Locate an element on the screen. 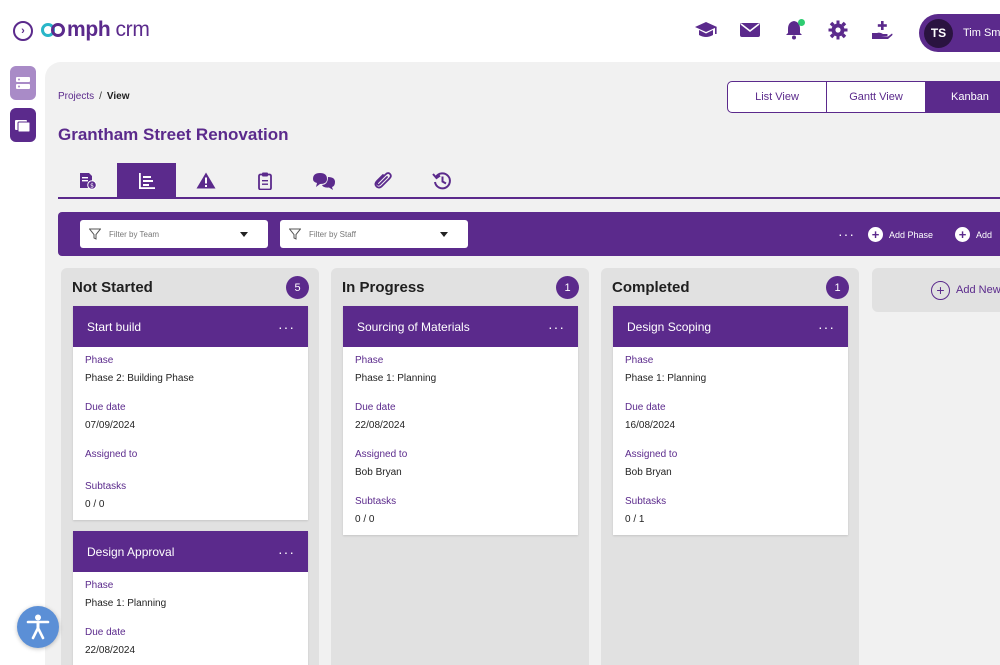 The width and height of the screenshot is (1000, 665). sidebar is located at coordinates (22, 363).